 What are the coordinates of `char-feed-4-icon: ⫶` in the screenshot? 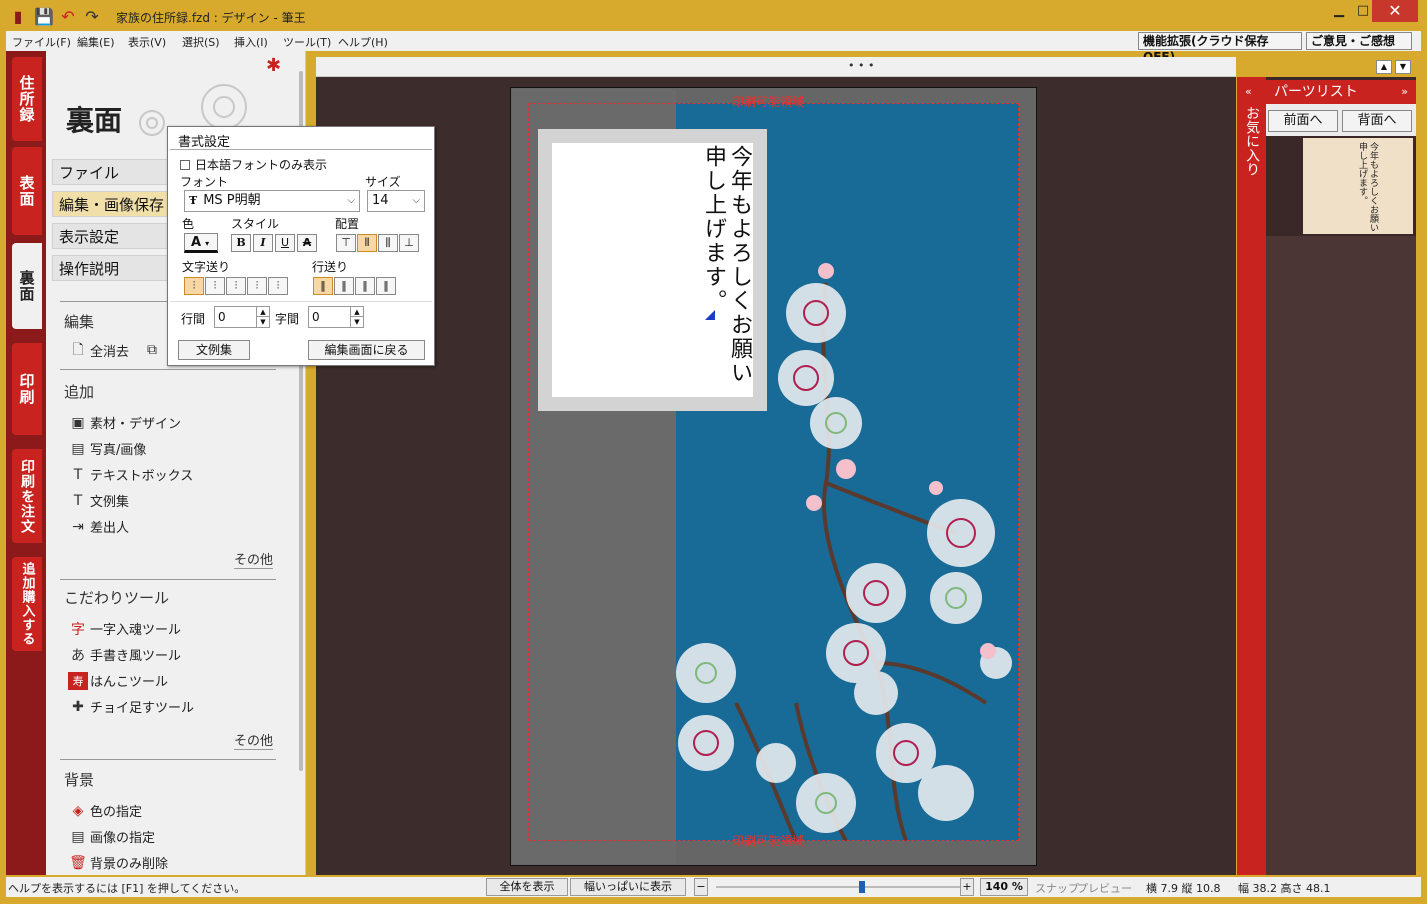 It's located at (257, 286).